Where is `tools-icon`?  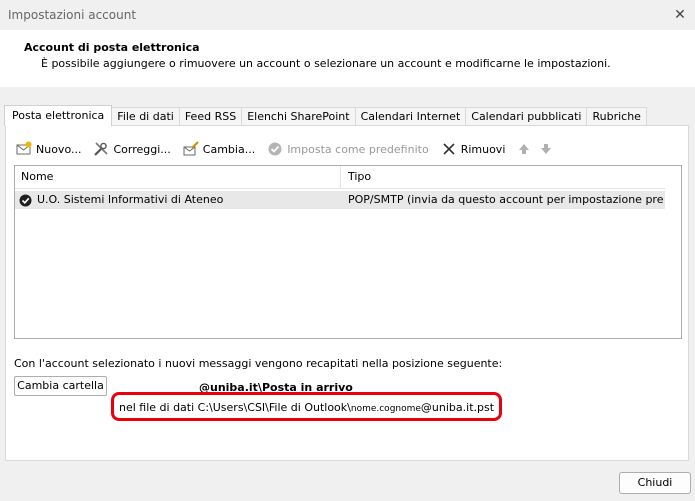 tools-icon is located at coordinates (101, 149).